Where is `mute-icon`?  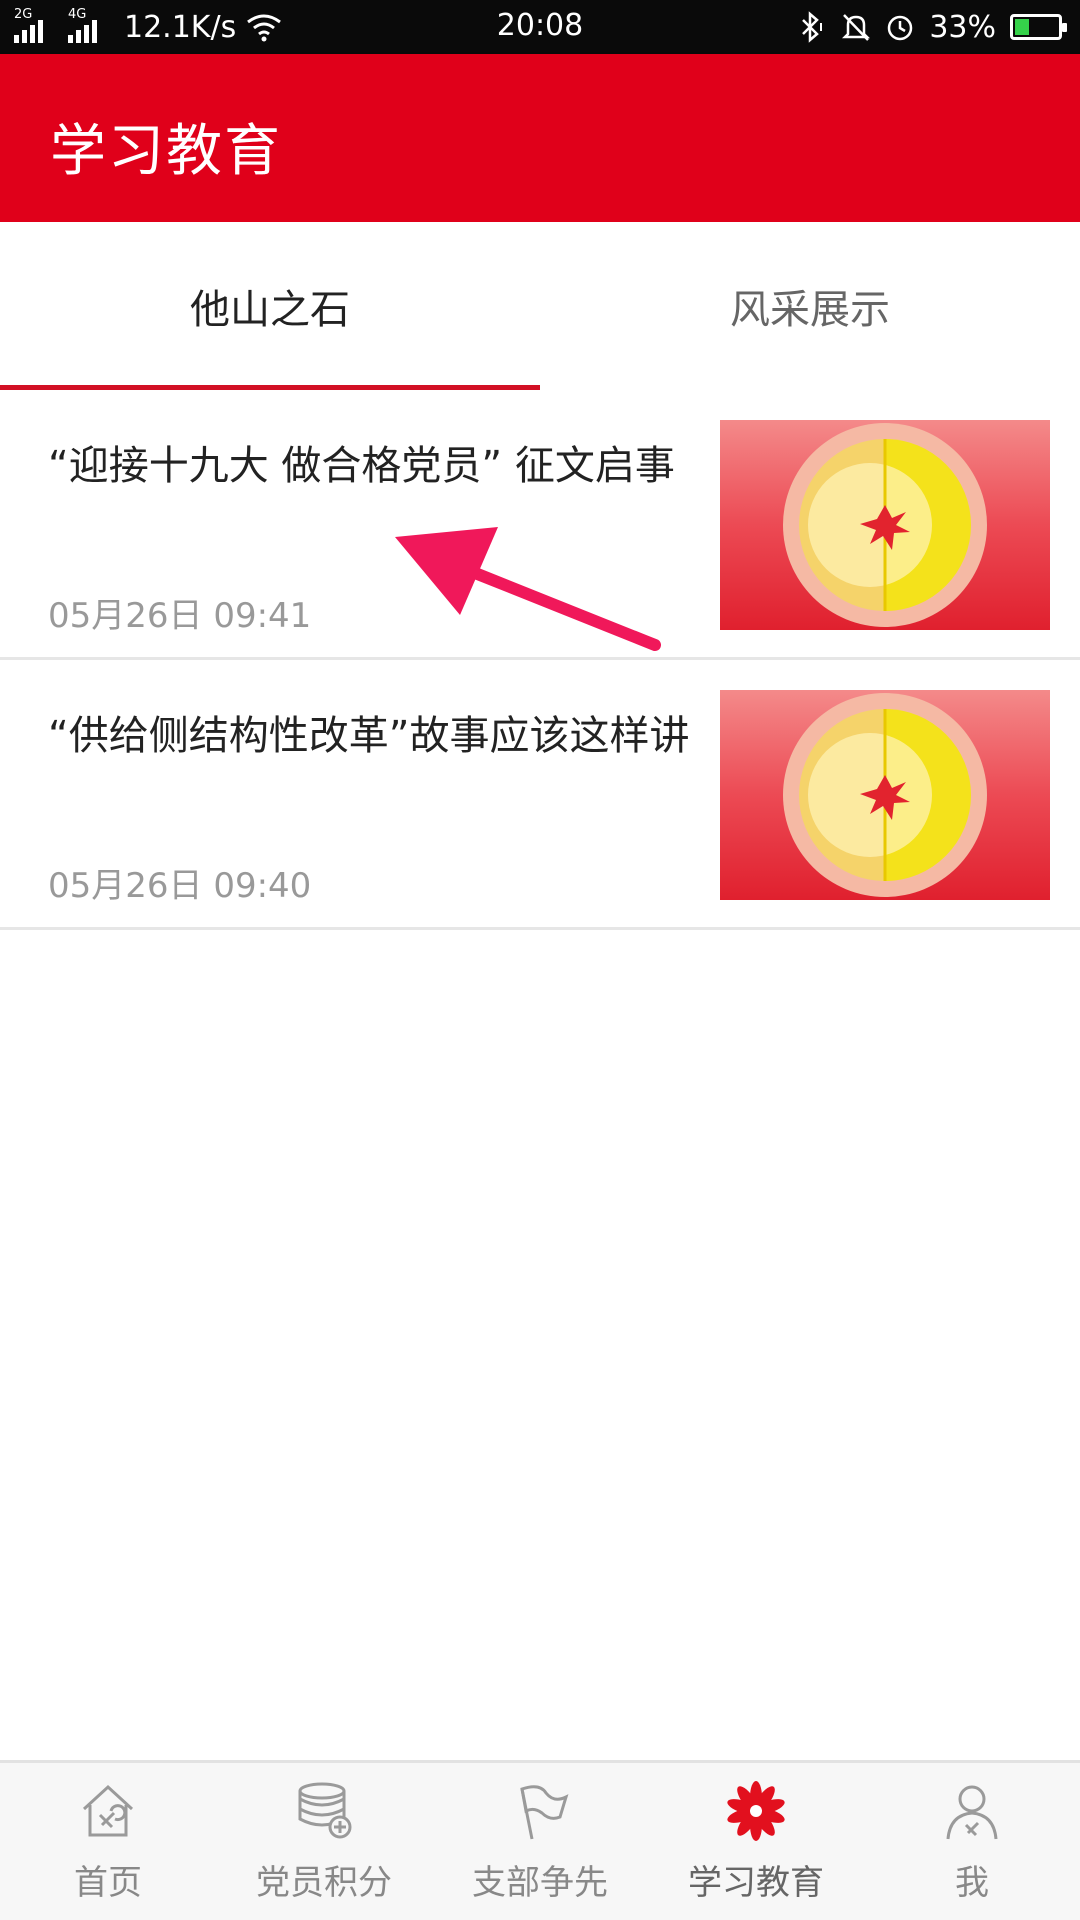 mute-icon is located at coordinates (856, 27).